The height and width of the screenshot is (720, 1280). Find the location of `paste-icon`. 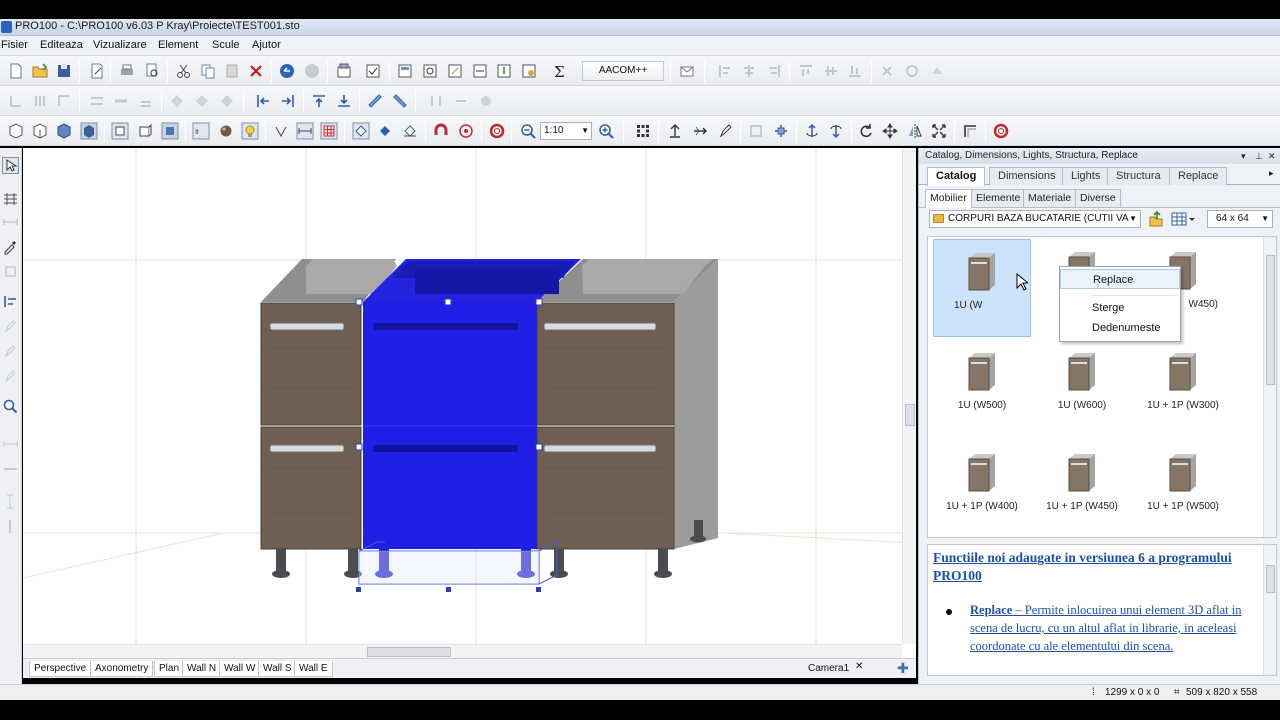

paste-icon is located at coordinates (232, 71).